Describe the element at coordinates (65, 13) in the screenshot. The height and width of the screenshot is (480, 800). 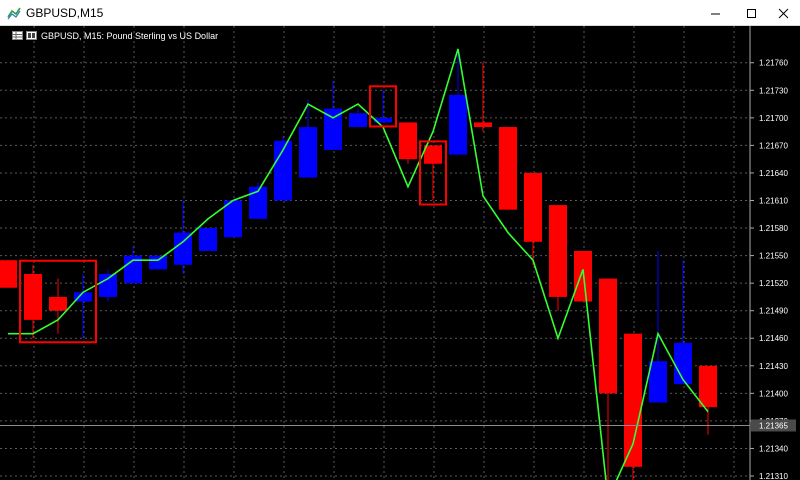
I see `window-title: GBPUSD,M15` at that location.